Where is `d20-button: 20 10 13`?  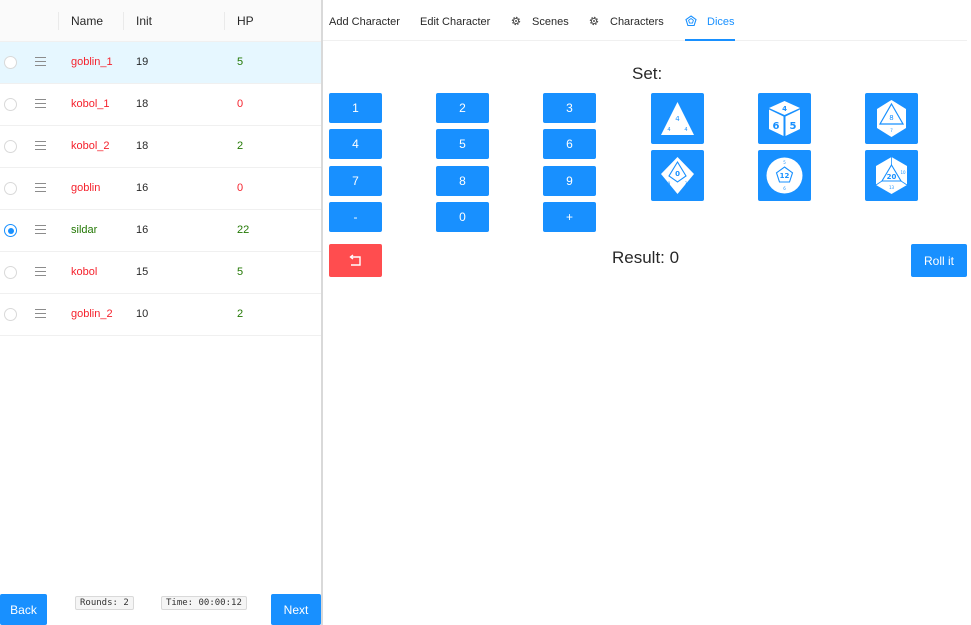 d20-button: 20 10 13 is located at coordinates (891, 175).